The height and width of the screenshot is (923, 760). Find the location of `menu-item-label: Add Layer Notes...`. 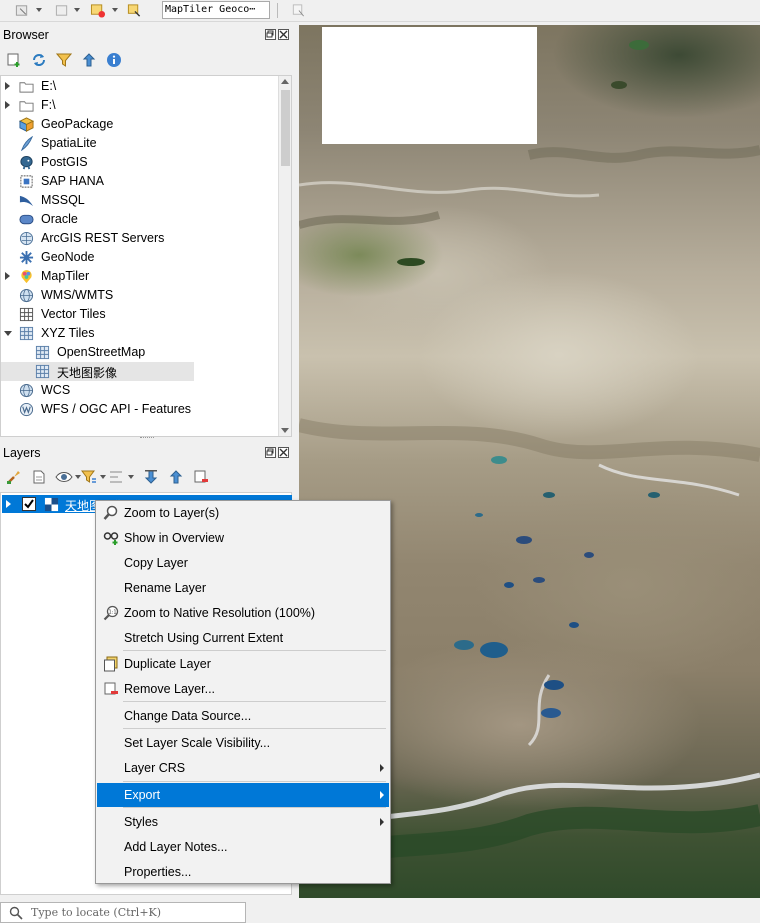

menu-item-label: Add Layer Notes... is located at coordinates (176, 847).